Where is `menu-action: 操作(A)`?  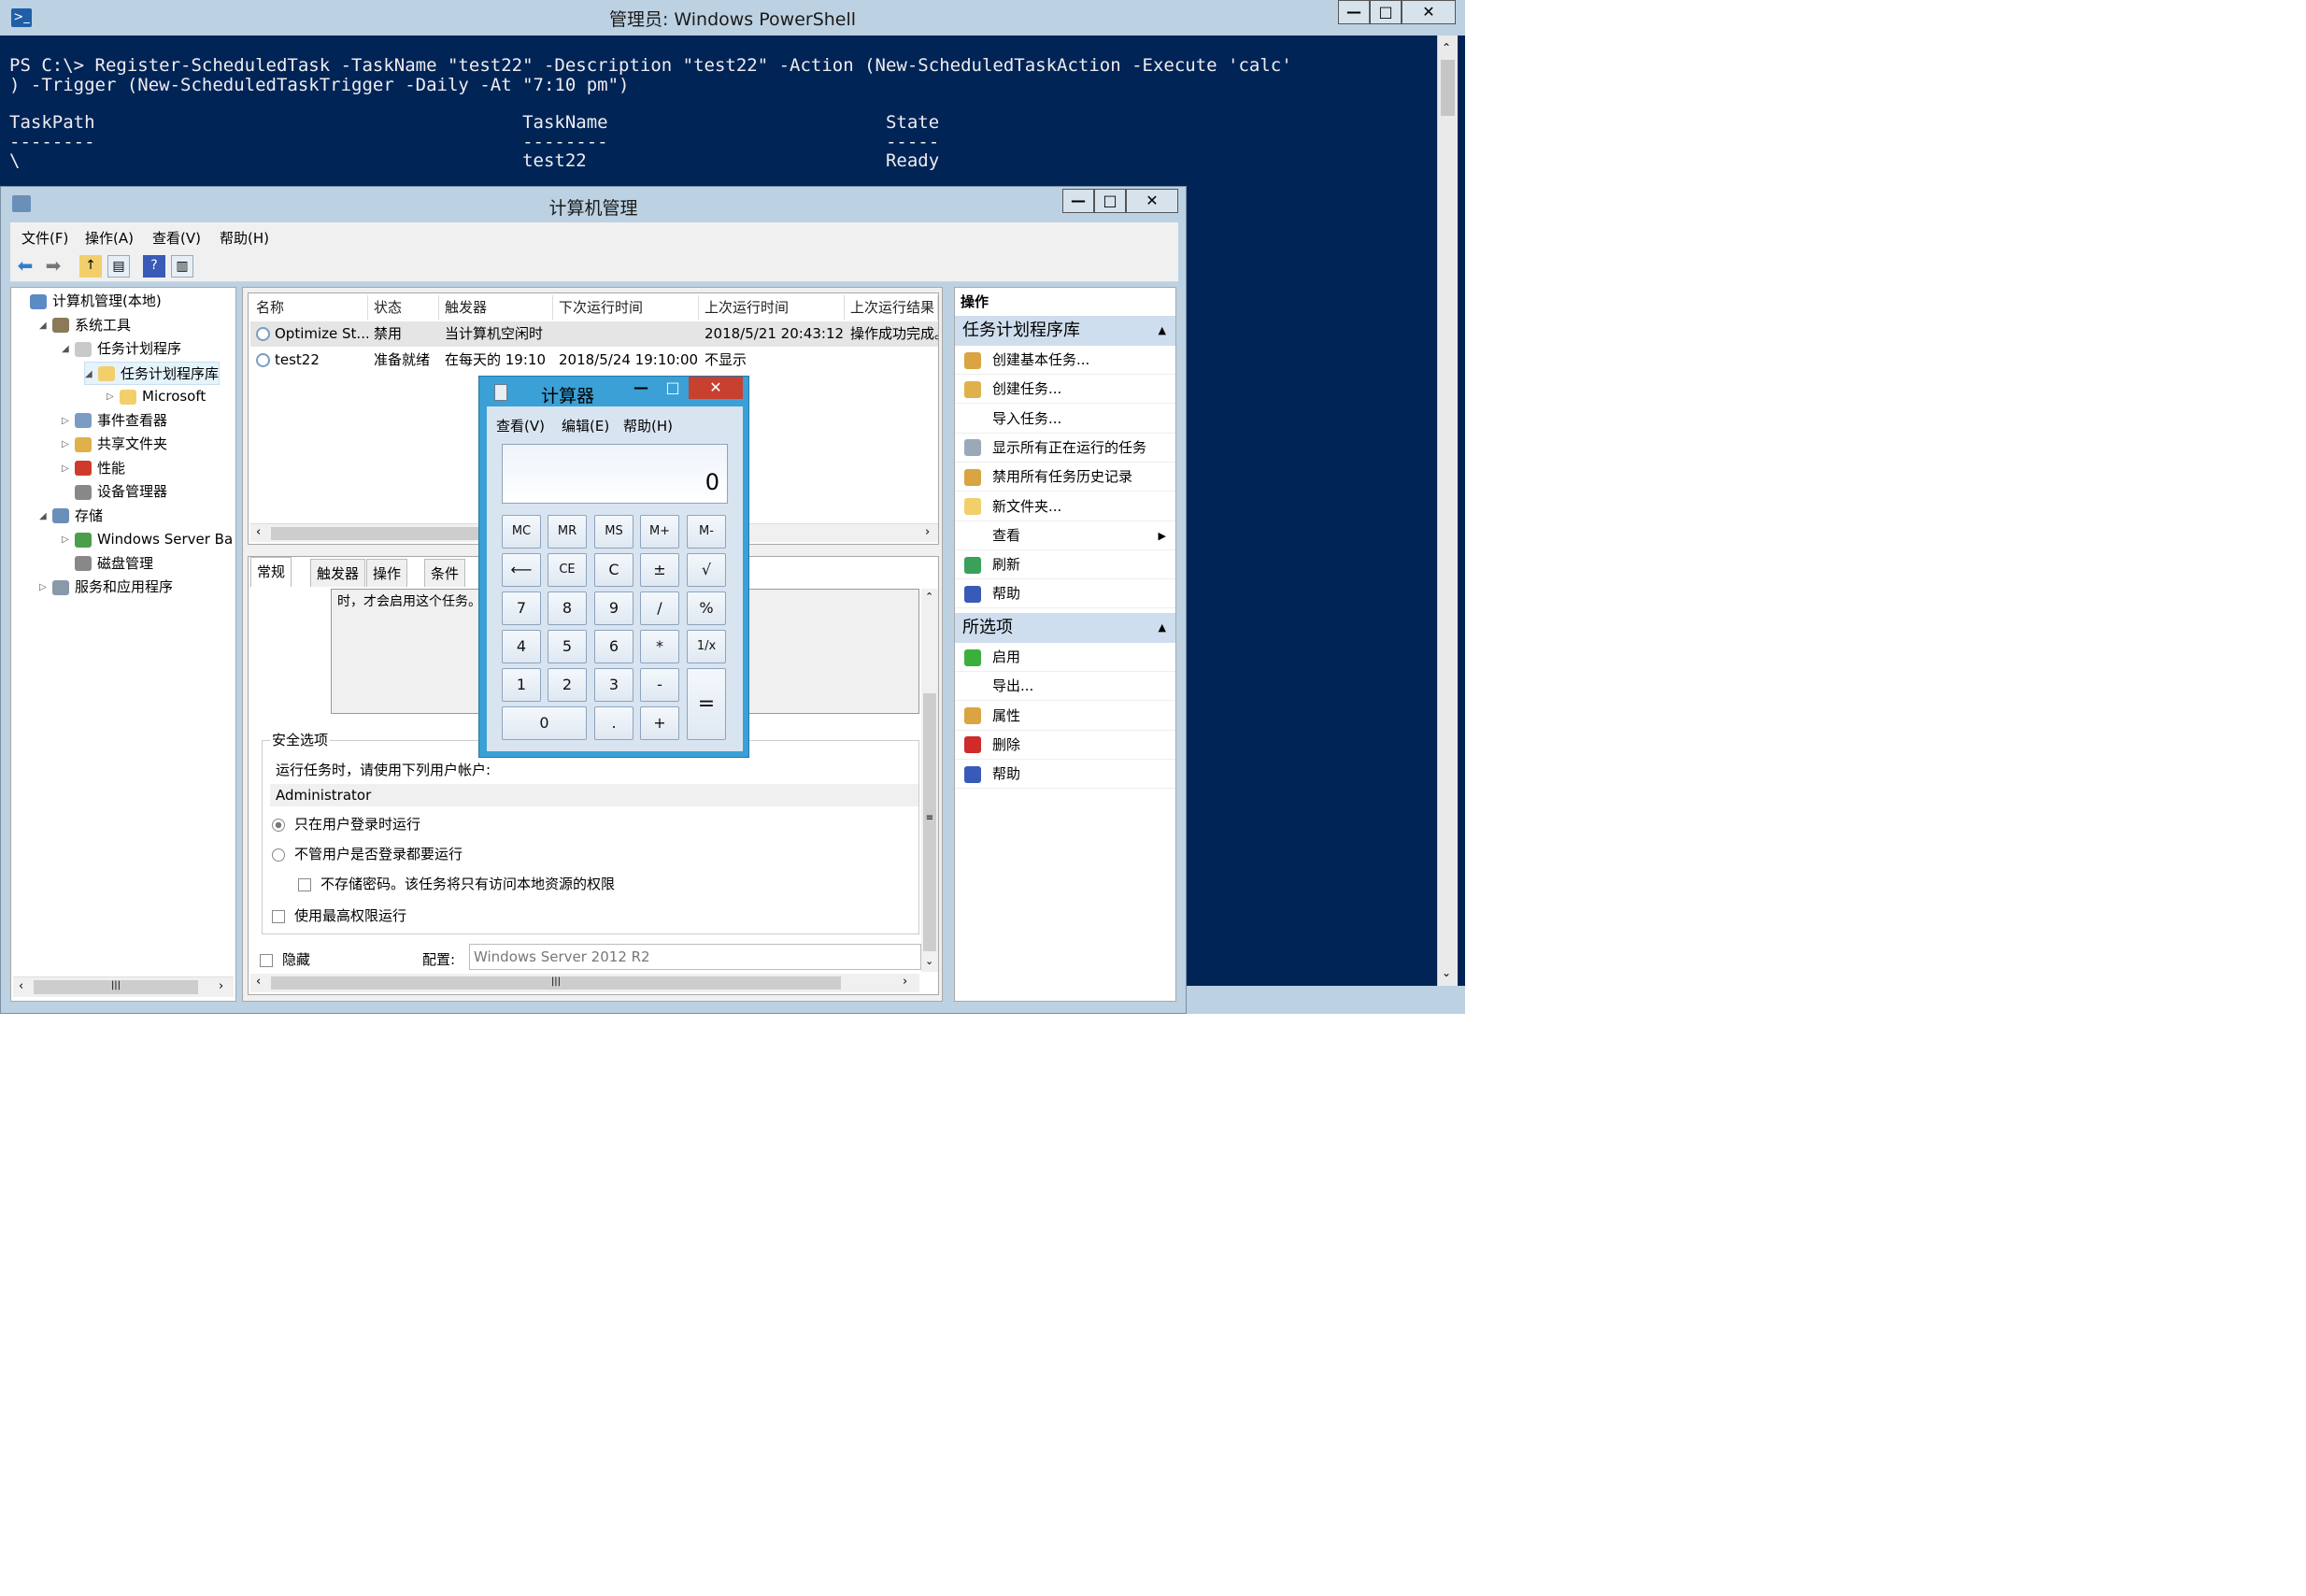
menu-action: 操作(A) is located at coordinates (109, 238).